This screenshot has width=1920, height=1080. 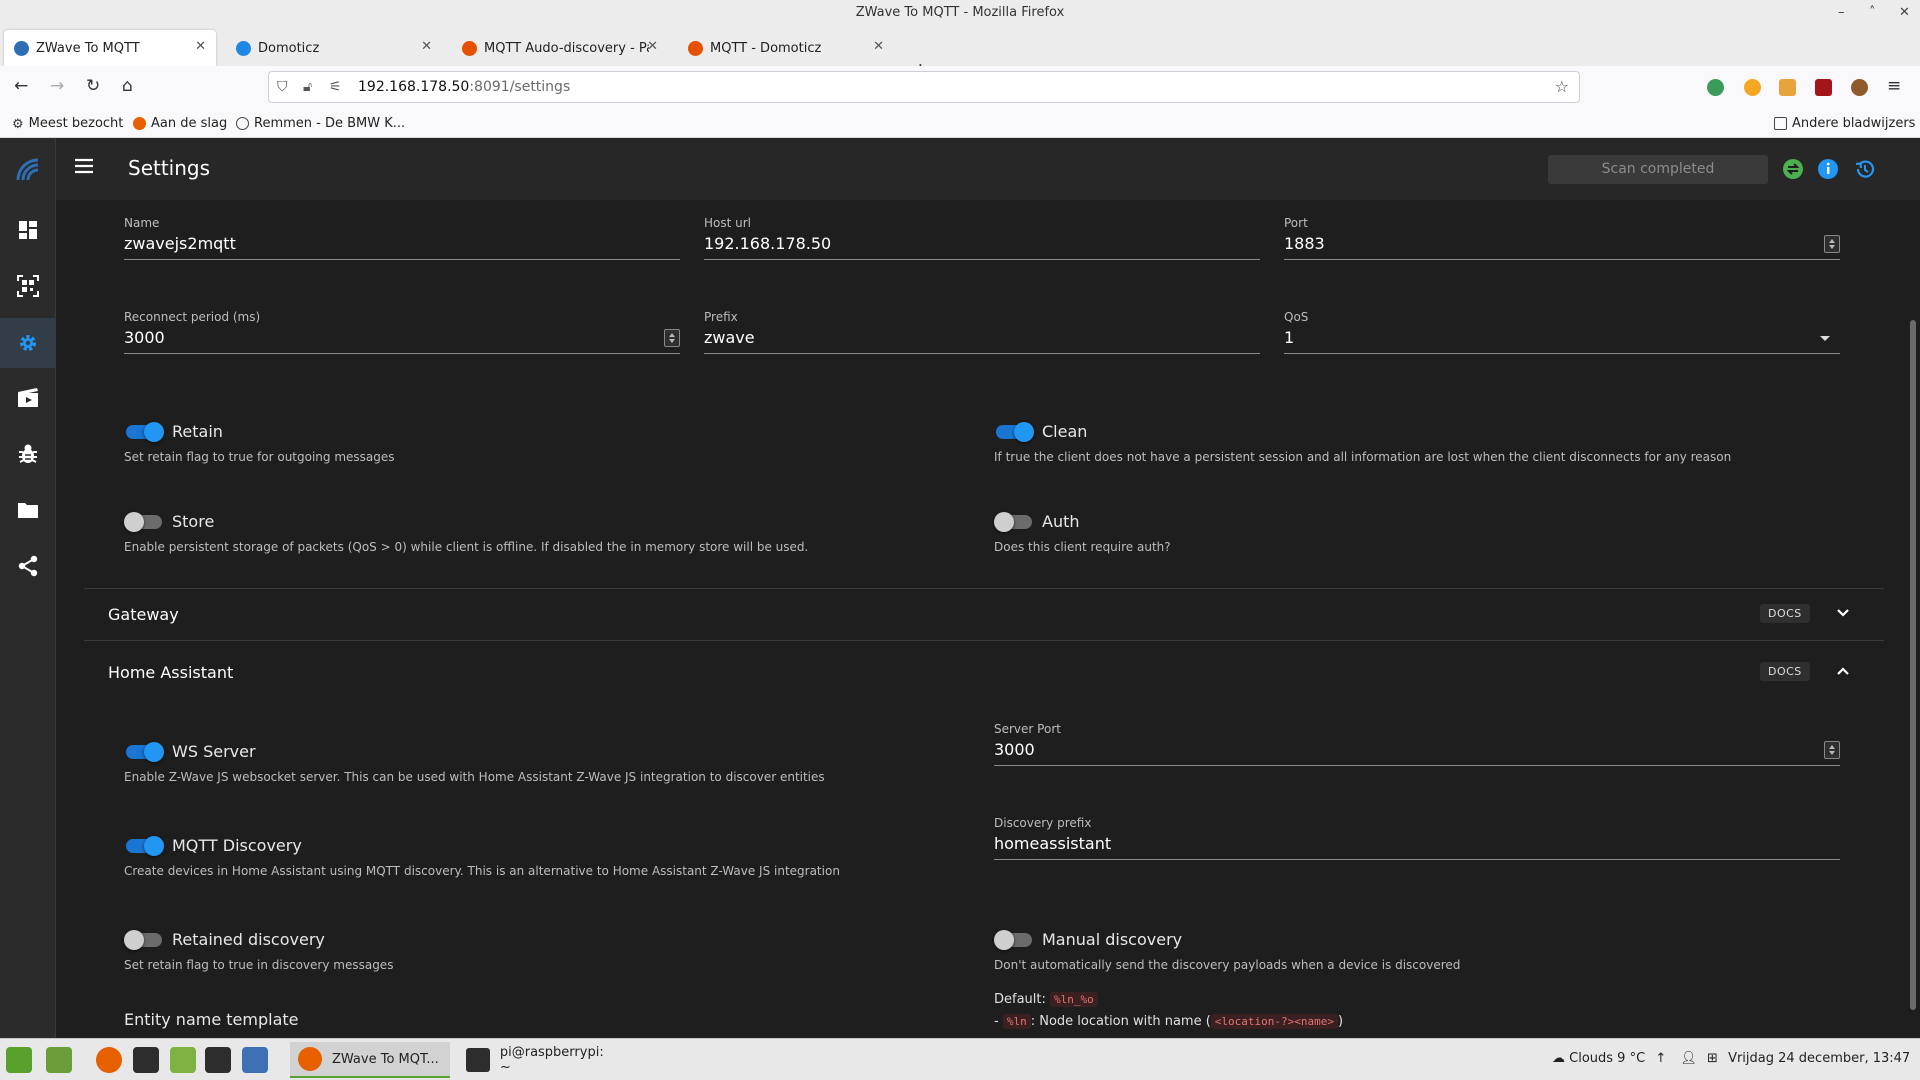 What do you see at coordinates (1417, 847) in the screenshot?
I see `field-value: homeassistant` at bounding box center [1417, 847].